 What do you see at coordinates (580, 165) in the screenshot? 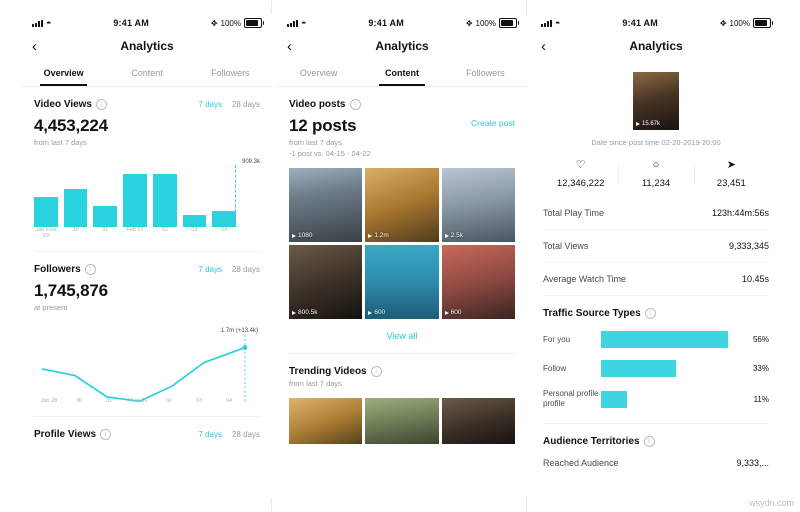
I see `heart-icon: ♡` at bounding box center [580, 165].